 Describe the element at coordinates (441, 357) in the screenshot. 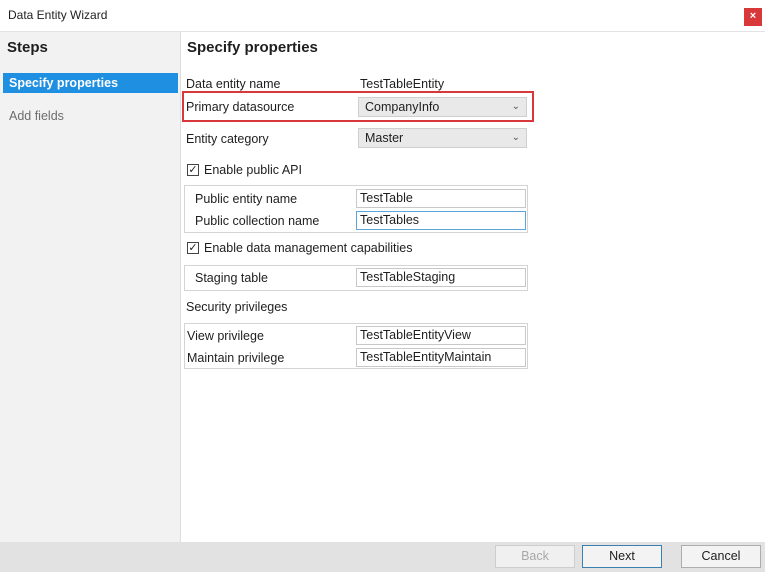

I see `maintain-privilege-input: TestTableEntityMaintain` at that location.